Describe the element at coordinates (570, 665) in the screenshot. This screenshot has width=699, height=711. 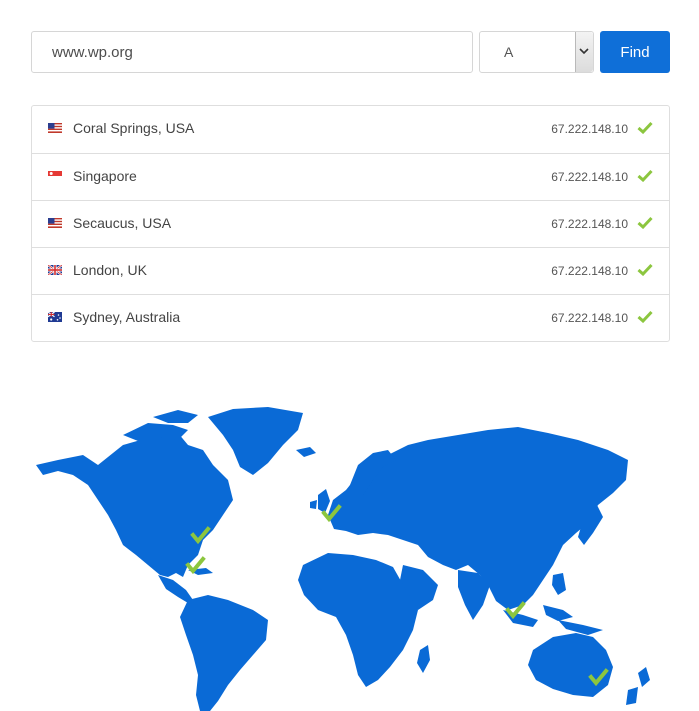
I see `australia` at that location.